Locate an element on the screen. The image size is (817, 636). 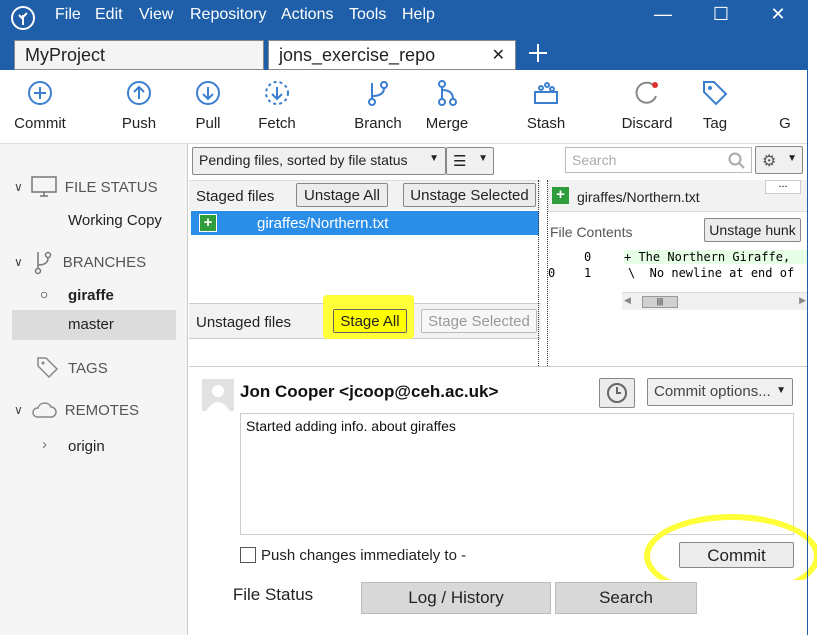
tab-log-history: Log / History is located at coordinates (456, 598).